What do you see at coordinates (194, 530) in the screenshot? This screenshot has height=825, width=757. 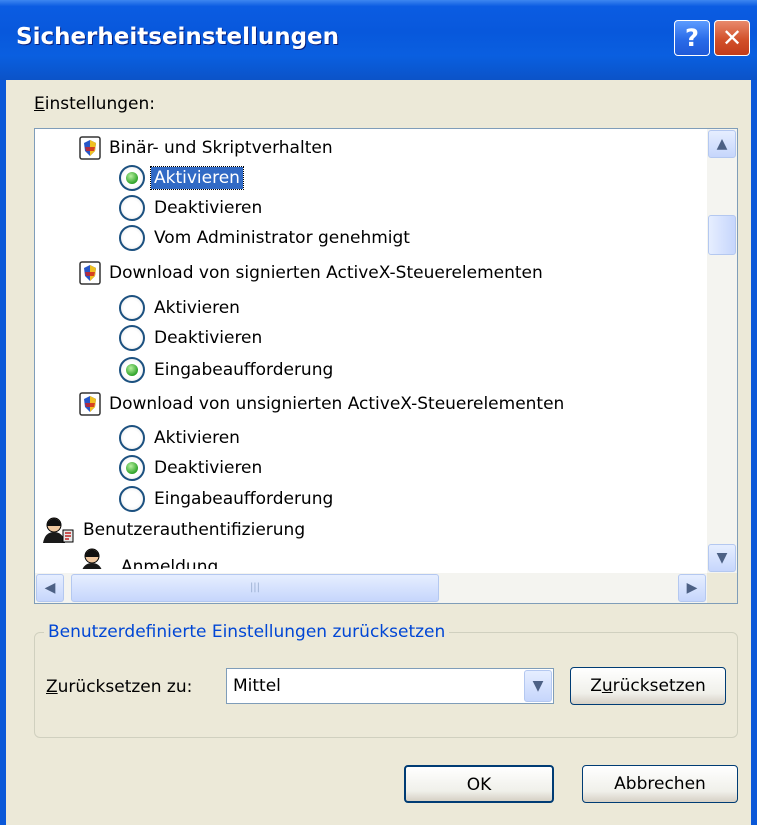 I see `tree-node-label: Benutzerauthentifizierung` at bounding box center [194, 530].